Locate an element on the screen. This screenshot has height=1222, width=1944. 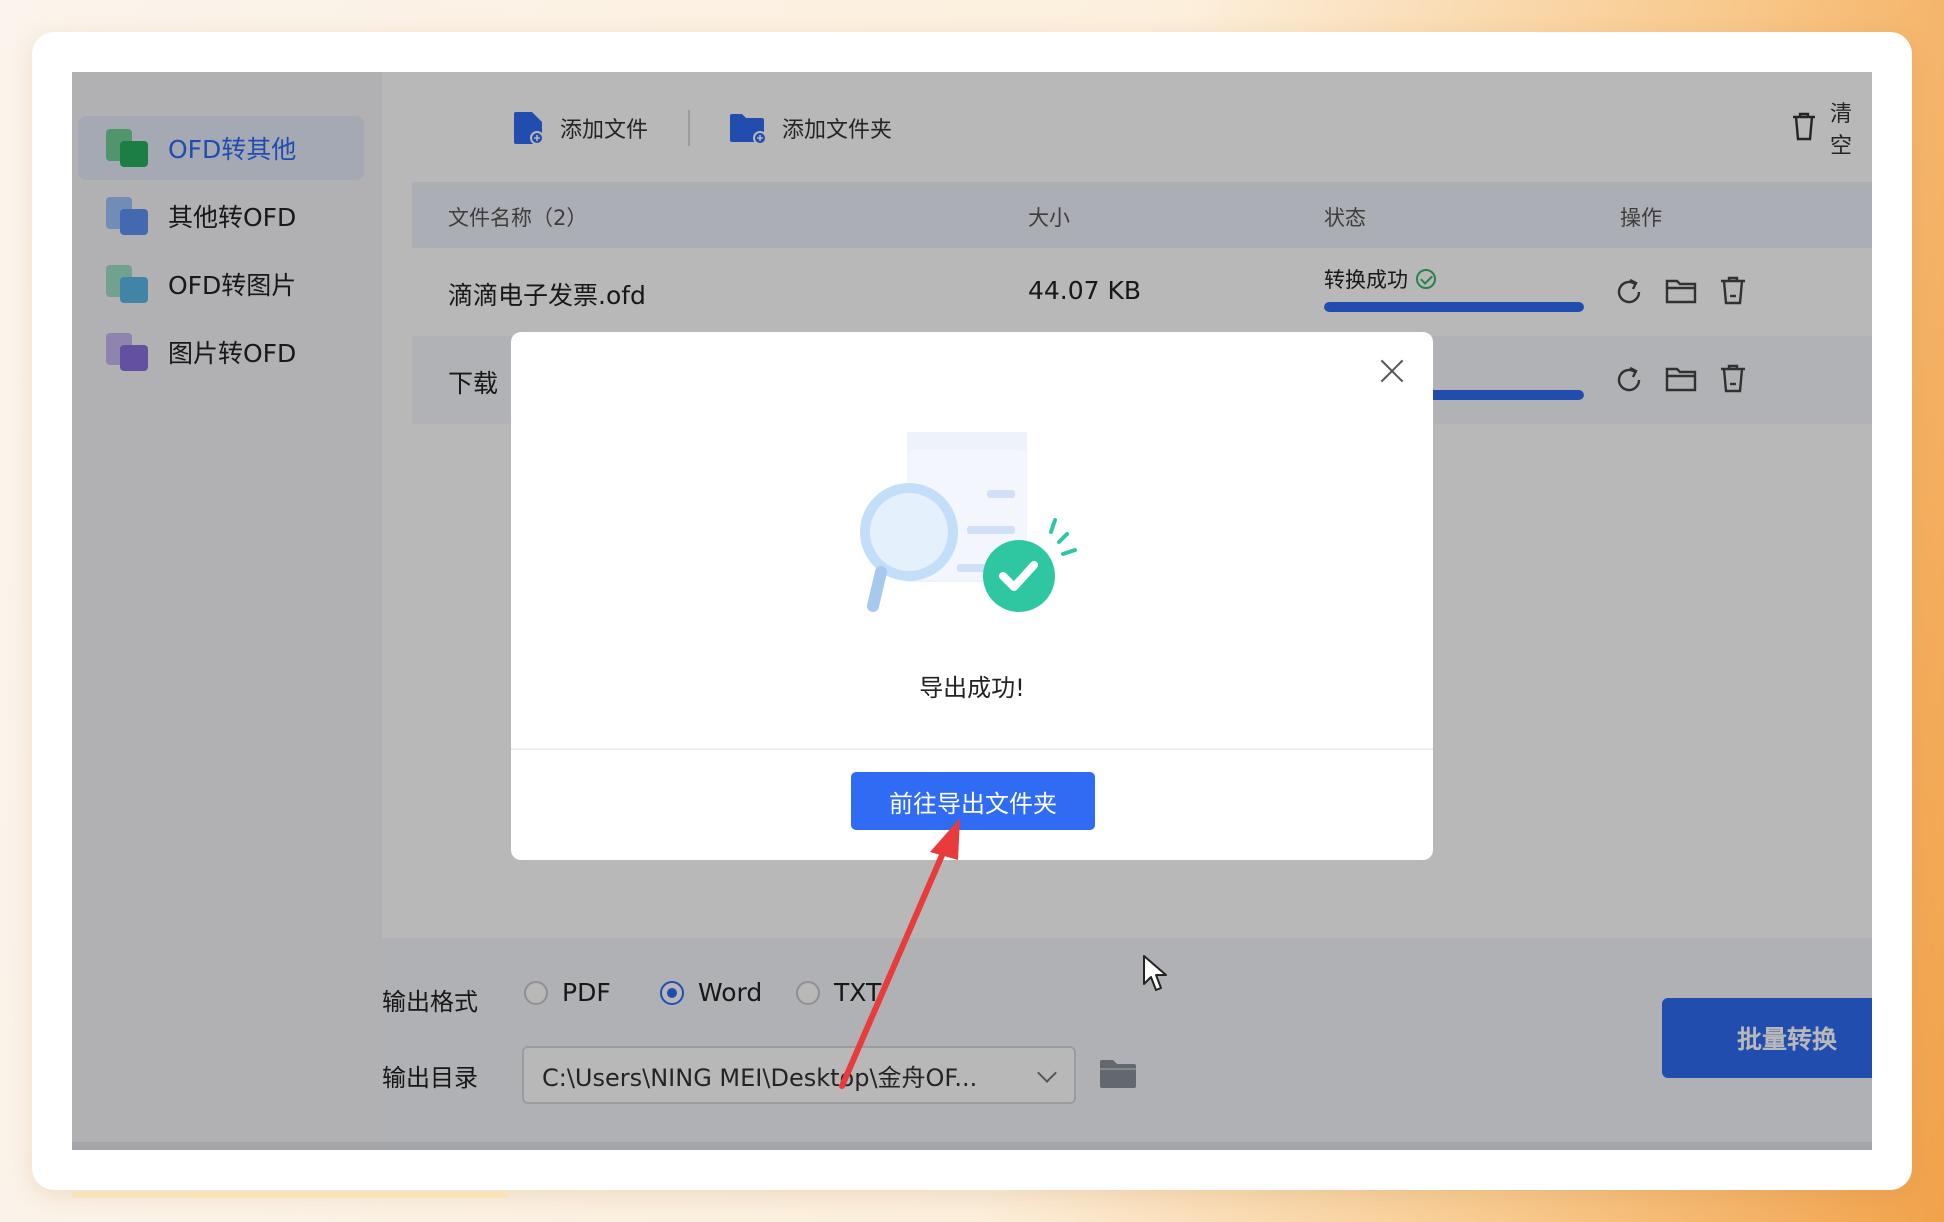
frame-accent-bar is located at coordinates (290, 1195).